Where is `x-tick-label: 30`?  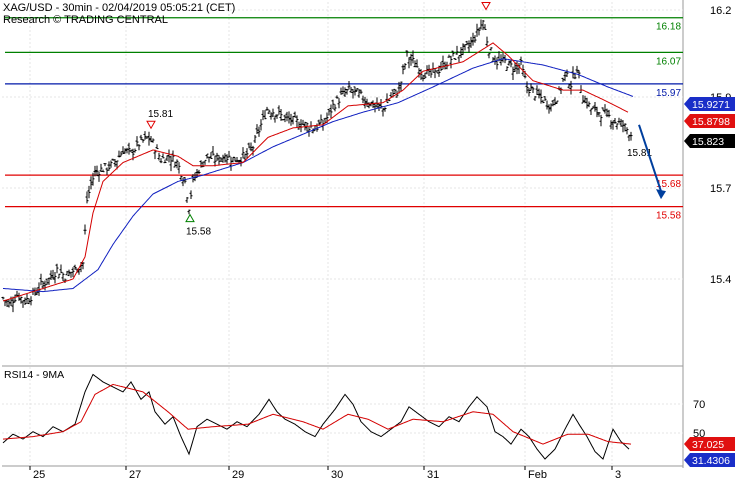
x-tick-label: 30 is located at coordinates (337, 474).